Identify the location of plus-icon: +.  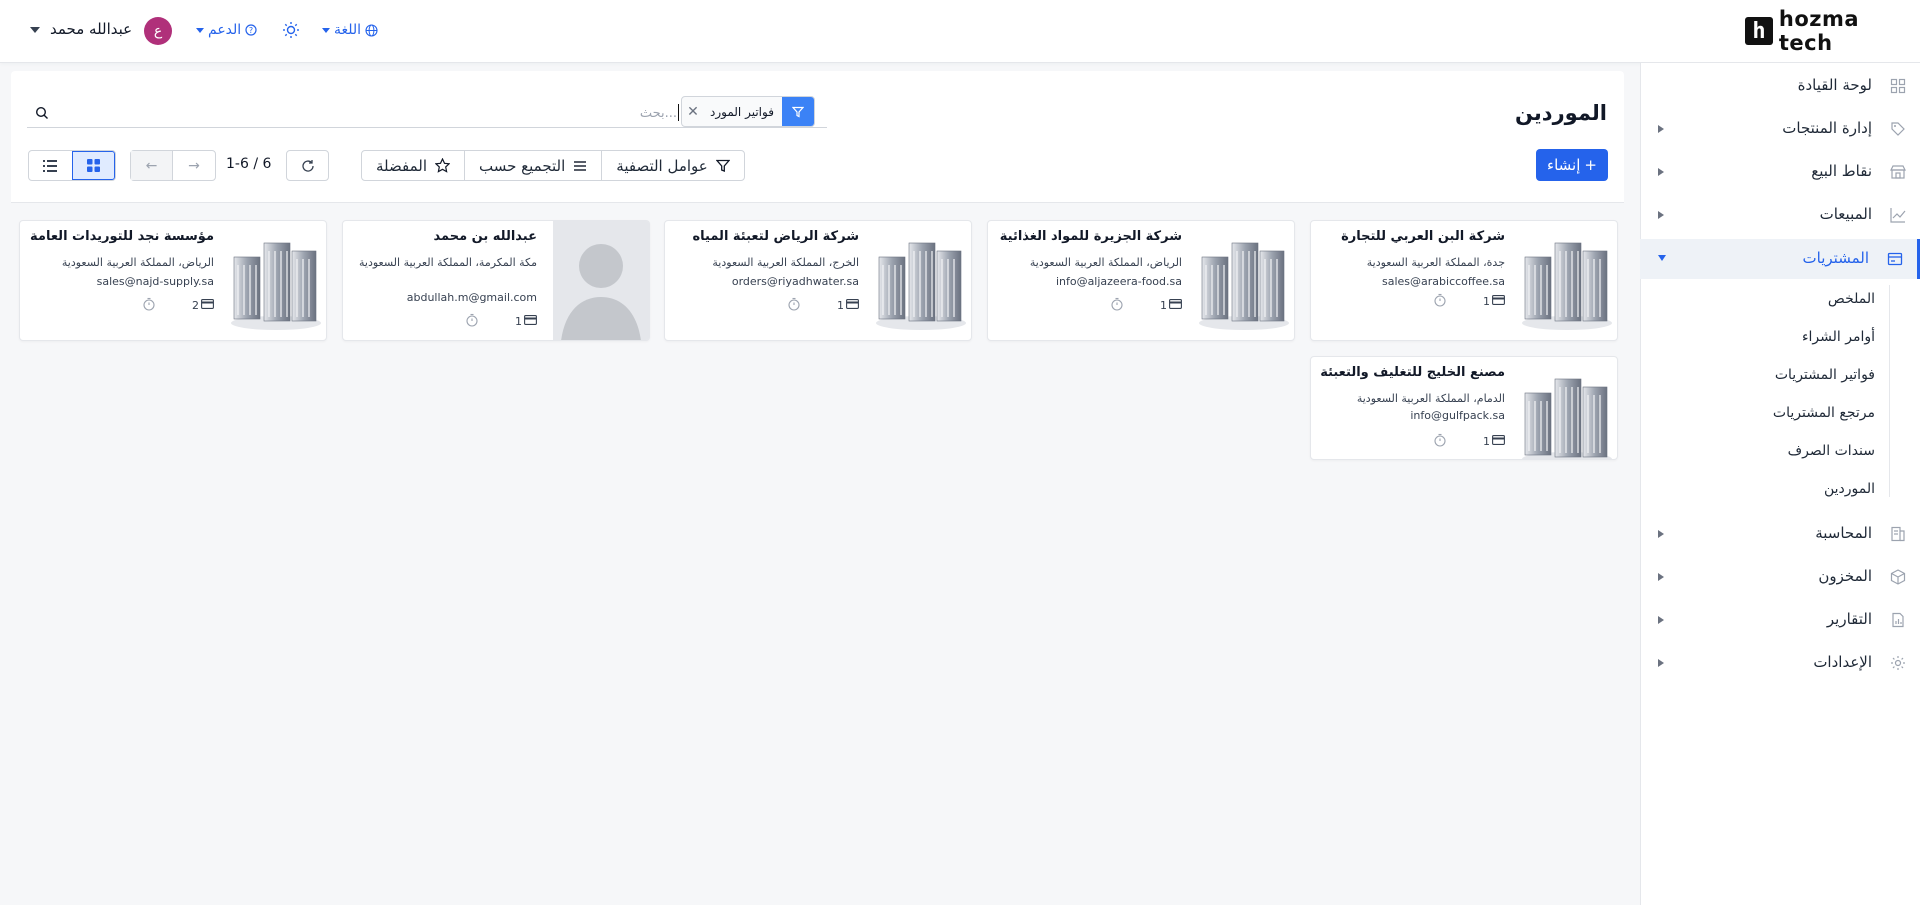
(1590, 165).